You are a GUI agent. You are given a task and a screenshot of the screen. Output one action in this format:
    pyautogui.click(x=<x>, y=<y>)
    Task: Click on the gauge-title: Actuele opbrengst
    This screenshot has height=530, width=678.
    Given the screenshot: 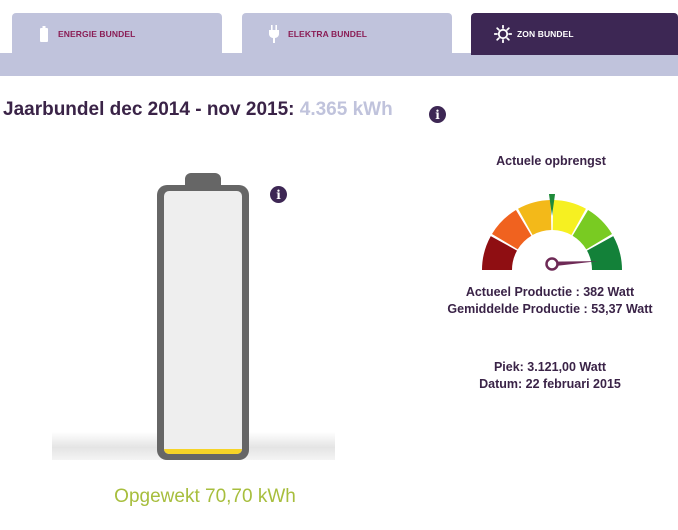 What is the action you would take?
    pyautogui.click(x=551, y=161)
    